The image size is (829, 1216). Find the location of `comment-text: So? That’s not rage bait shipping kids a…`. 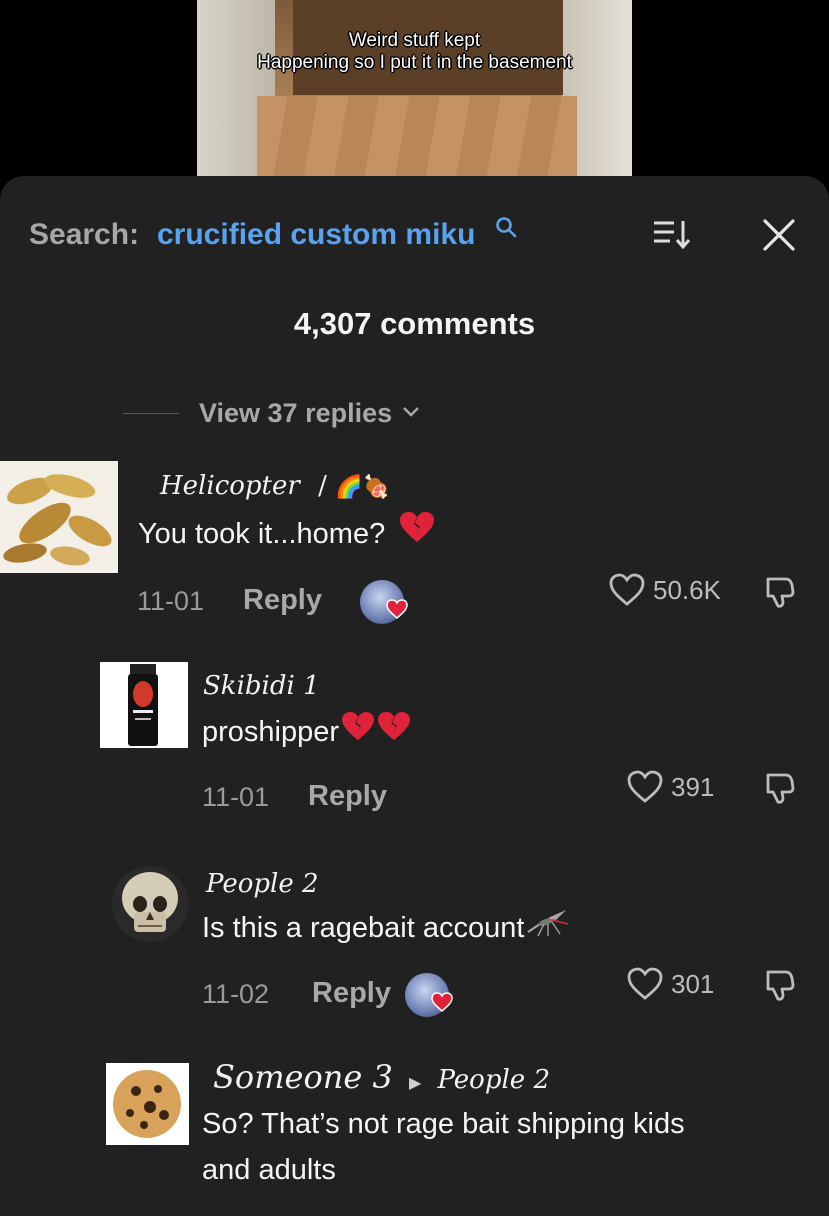

comment-text: So? That’s not rage bait shipping kids a… is located at coordinates (443, 1147).